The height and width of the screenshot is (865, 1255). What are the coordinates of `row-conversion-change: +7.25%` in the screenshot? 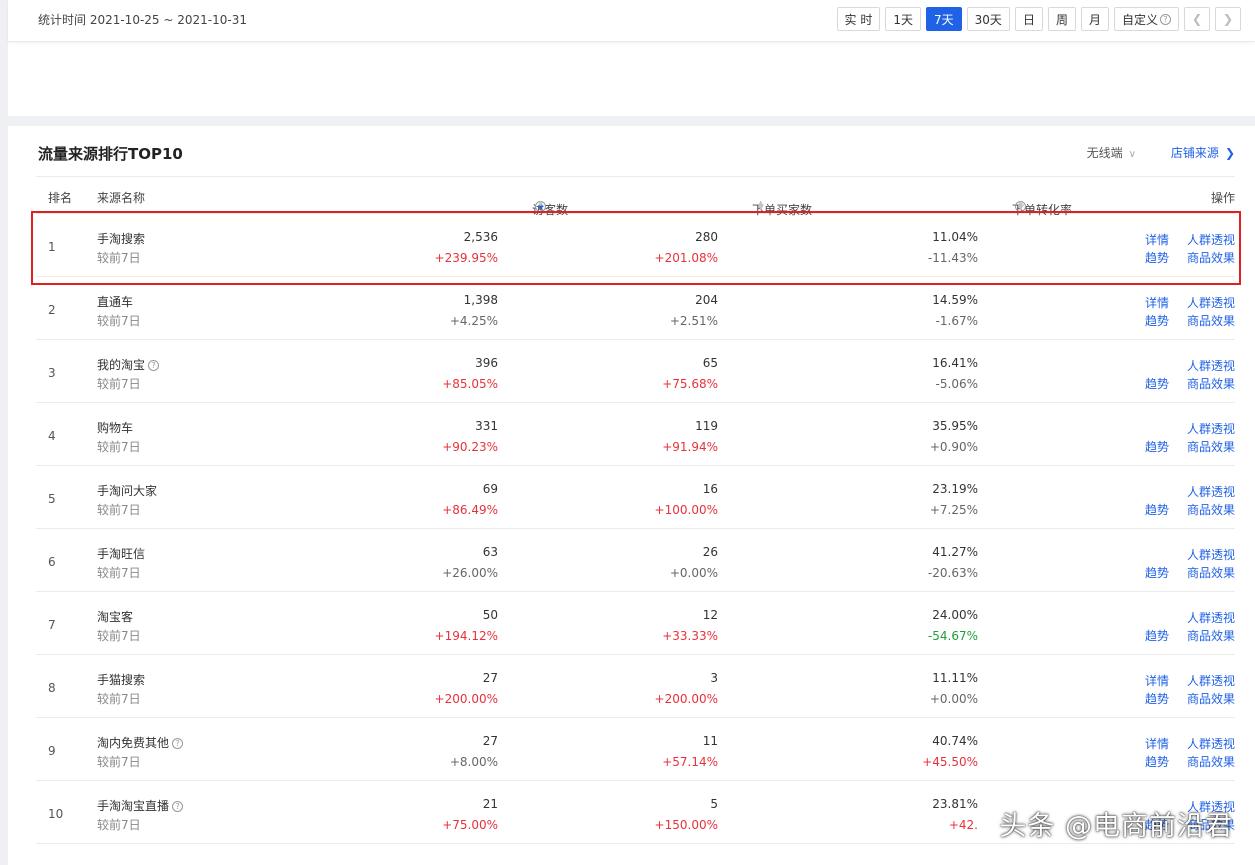 It's located at (953, 510).